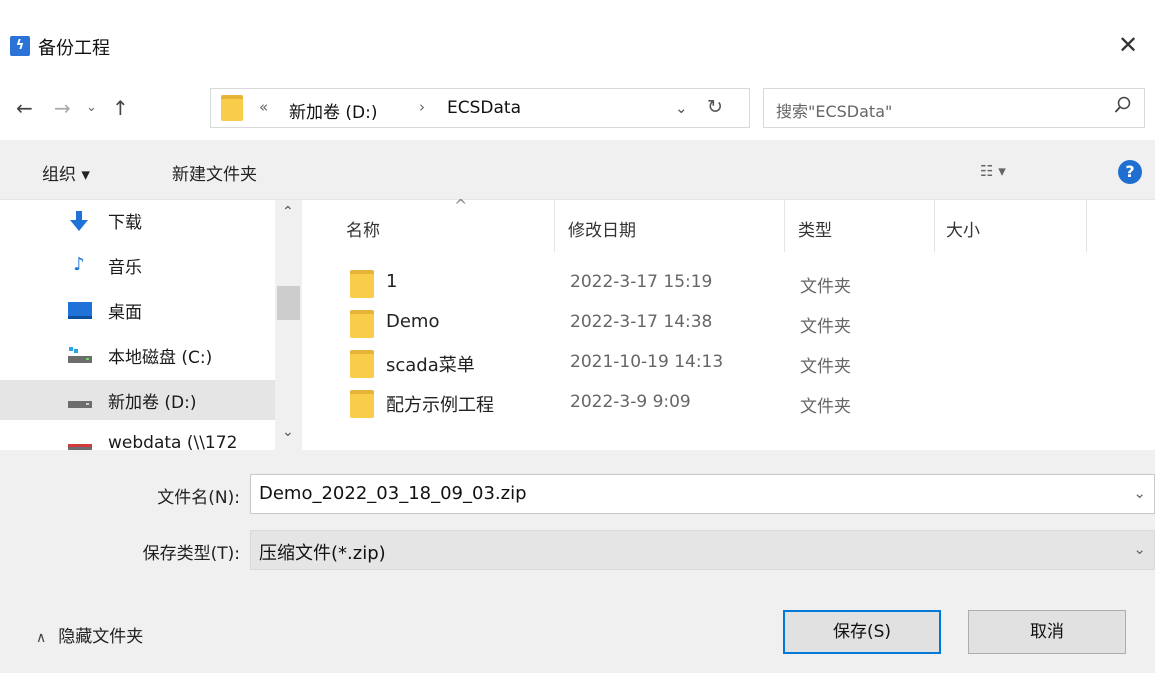  Describe the element at coordinates (91, 107) in the screenshot. I see `recent-locations-chevron-icon: ⌄` at that location.